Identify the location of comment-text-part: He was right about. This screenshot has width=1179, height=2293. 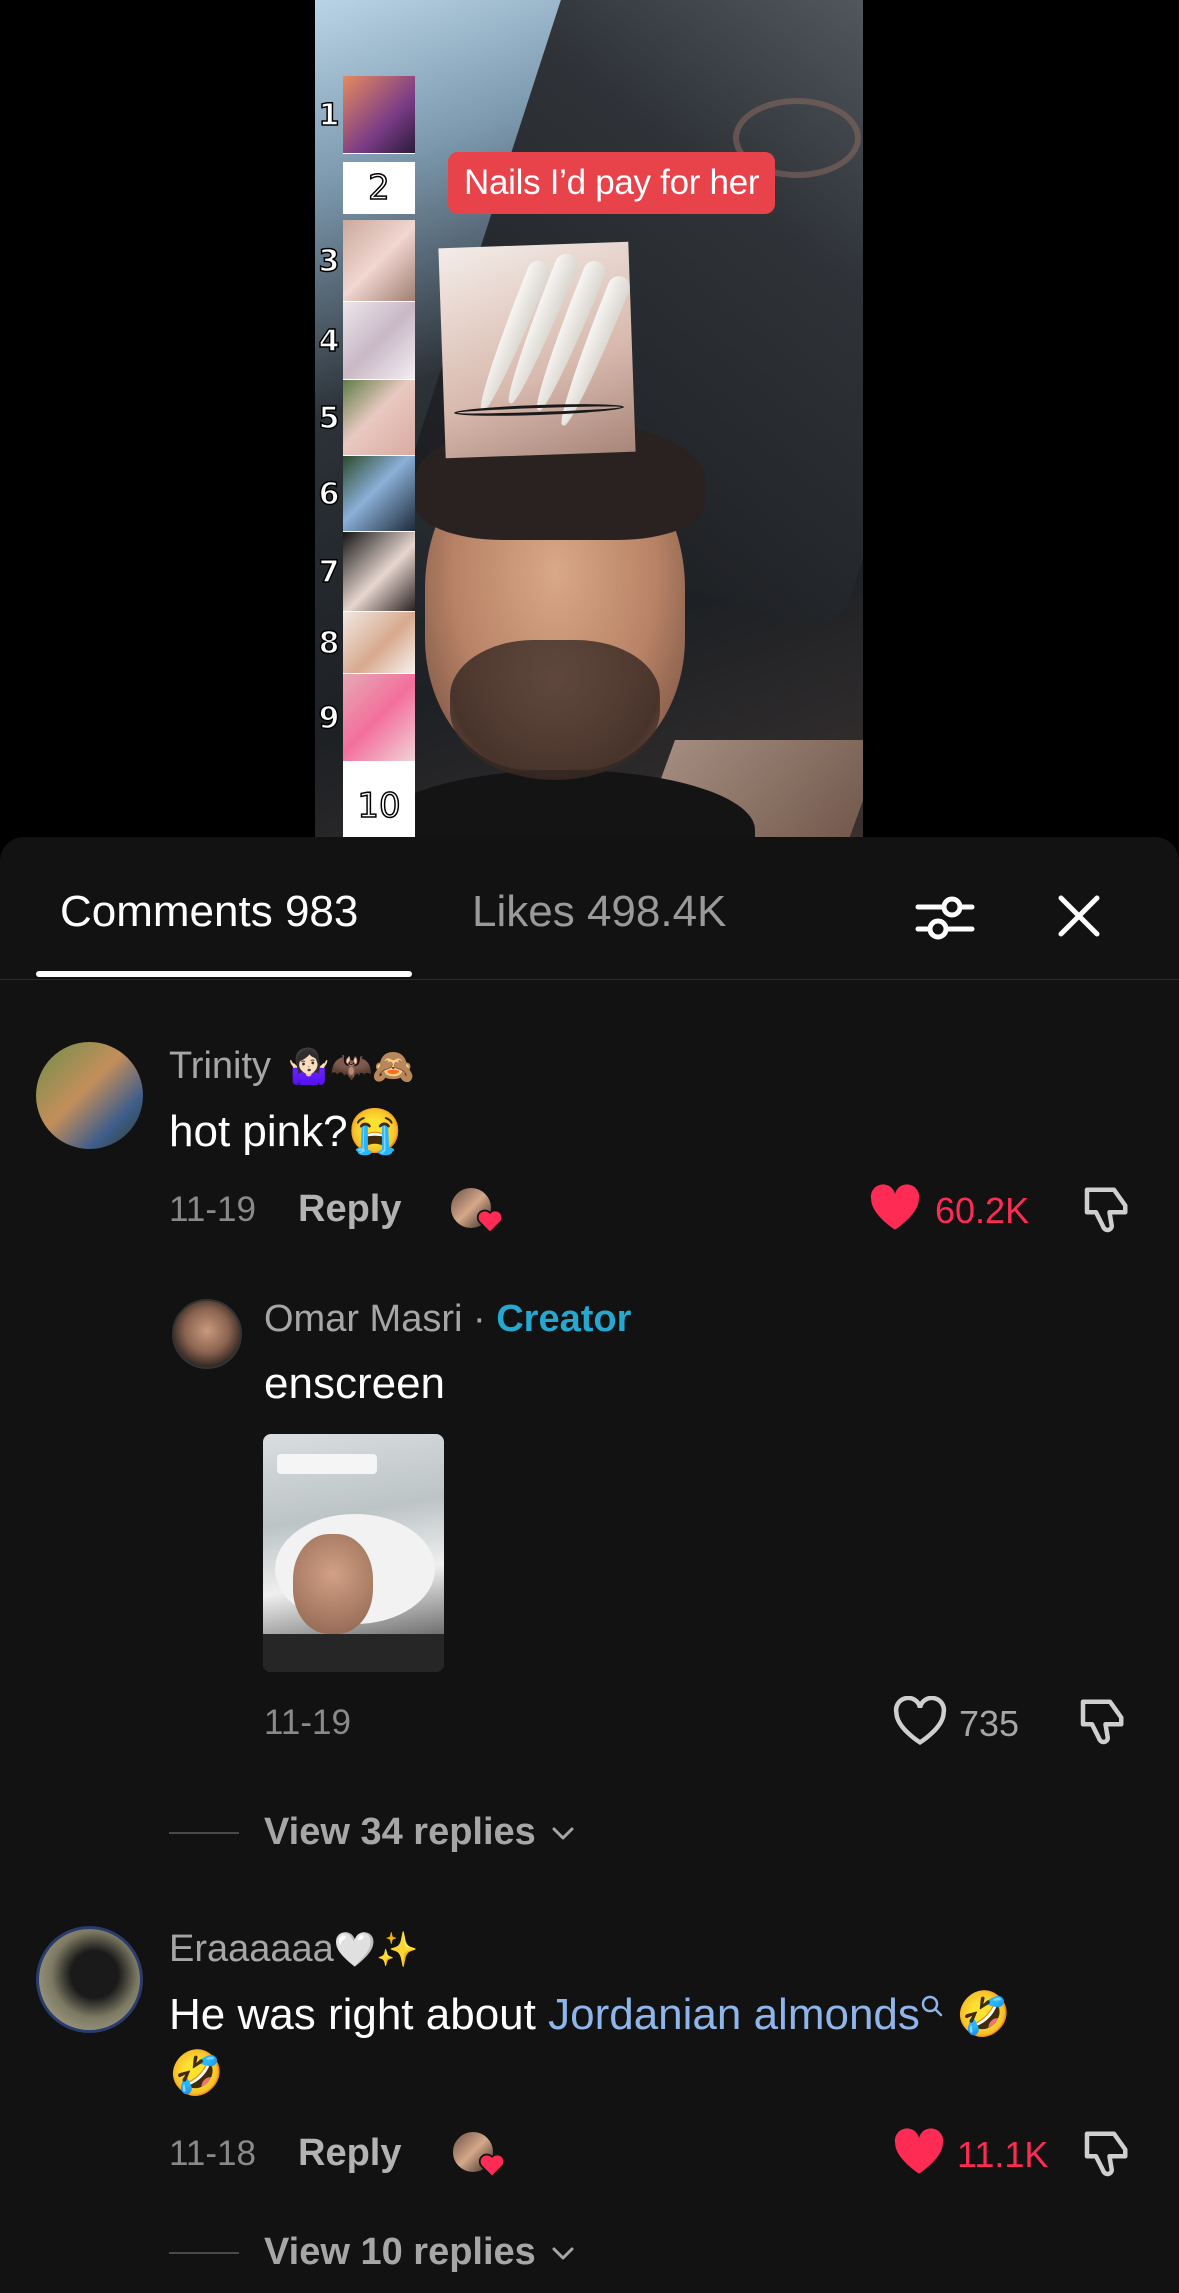
(359, 2014).